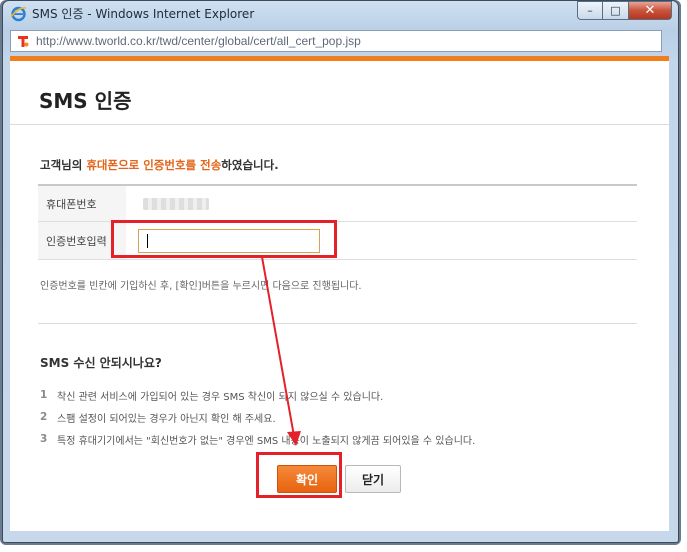 This screenshot has height=552, width=687. Describe the element at coordinates (373, 479) in the screenshot. I see `close-button: 닫기` at that location.